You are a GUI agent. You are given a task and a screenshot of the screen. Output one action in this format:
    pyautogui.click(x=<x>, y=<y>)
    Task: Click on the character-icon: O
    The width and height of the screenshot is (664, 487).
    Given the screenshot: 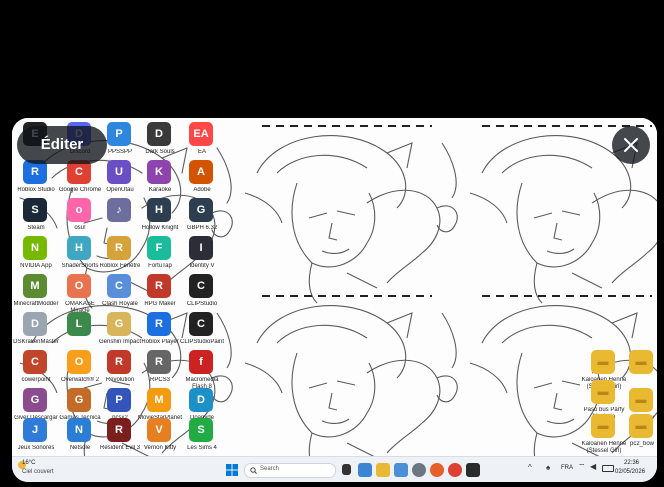 What is the action you would take?
    pyautogui.click(x=79, y=286)
    